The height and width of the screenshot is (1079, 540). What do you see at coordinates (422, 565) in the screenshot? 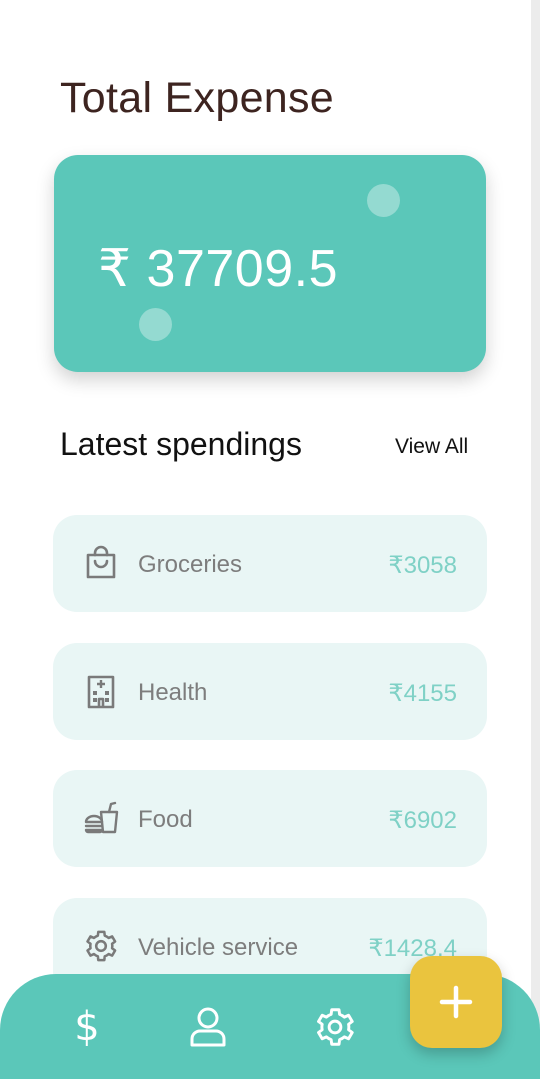
I see `spending-amount: ₹3058` at bounding box center [422, 565].